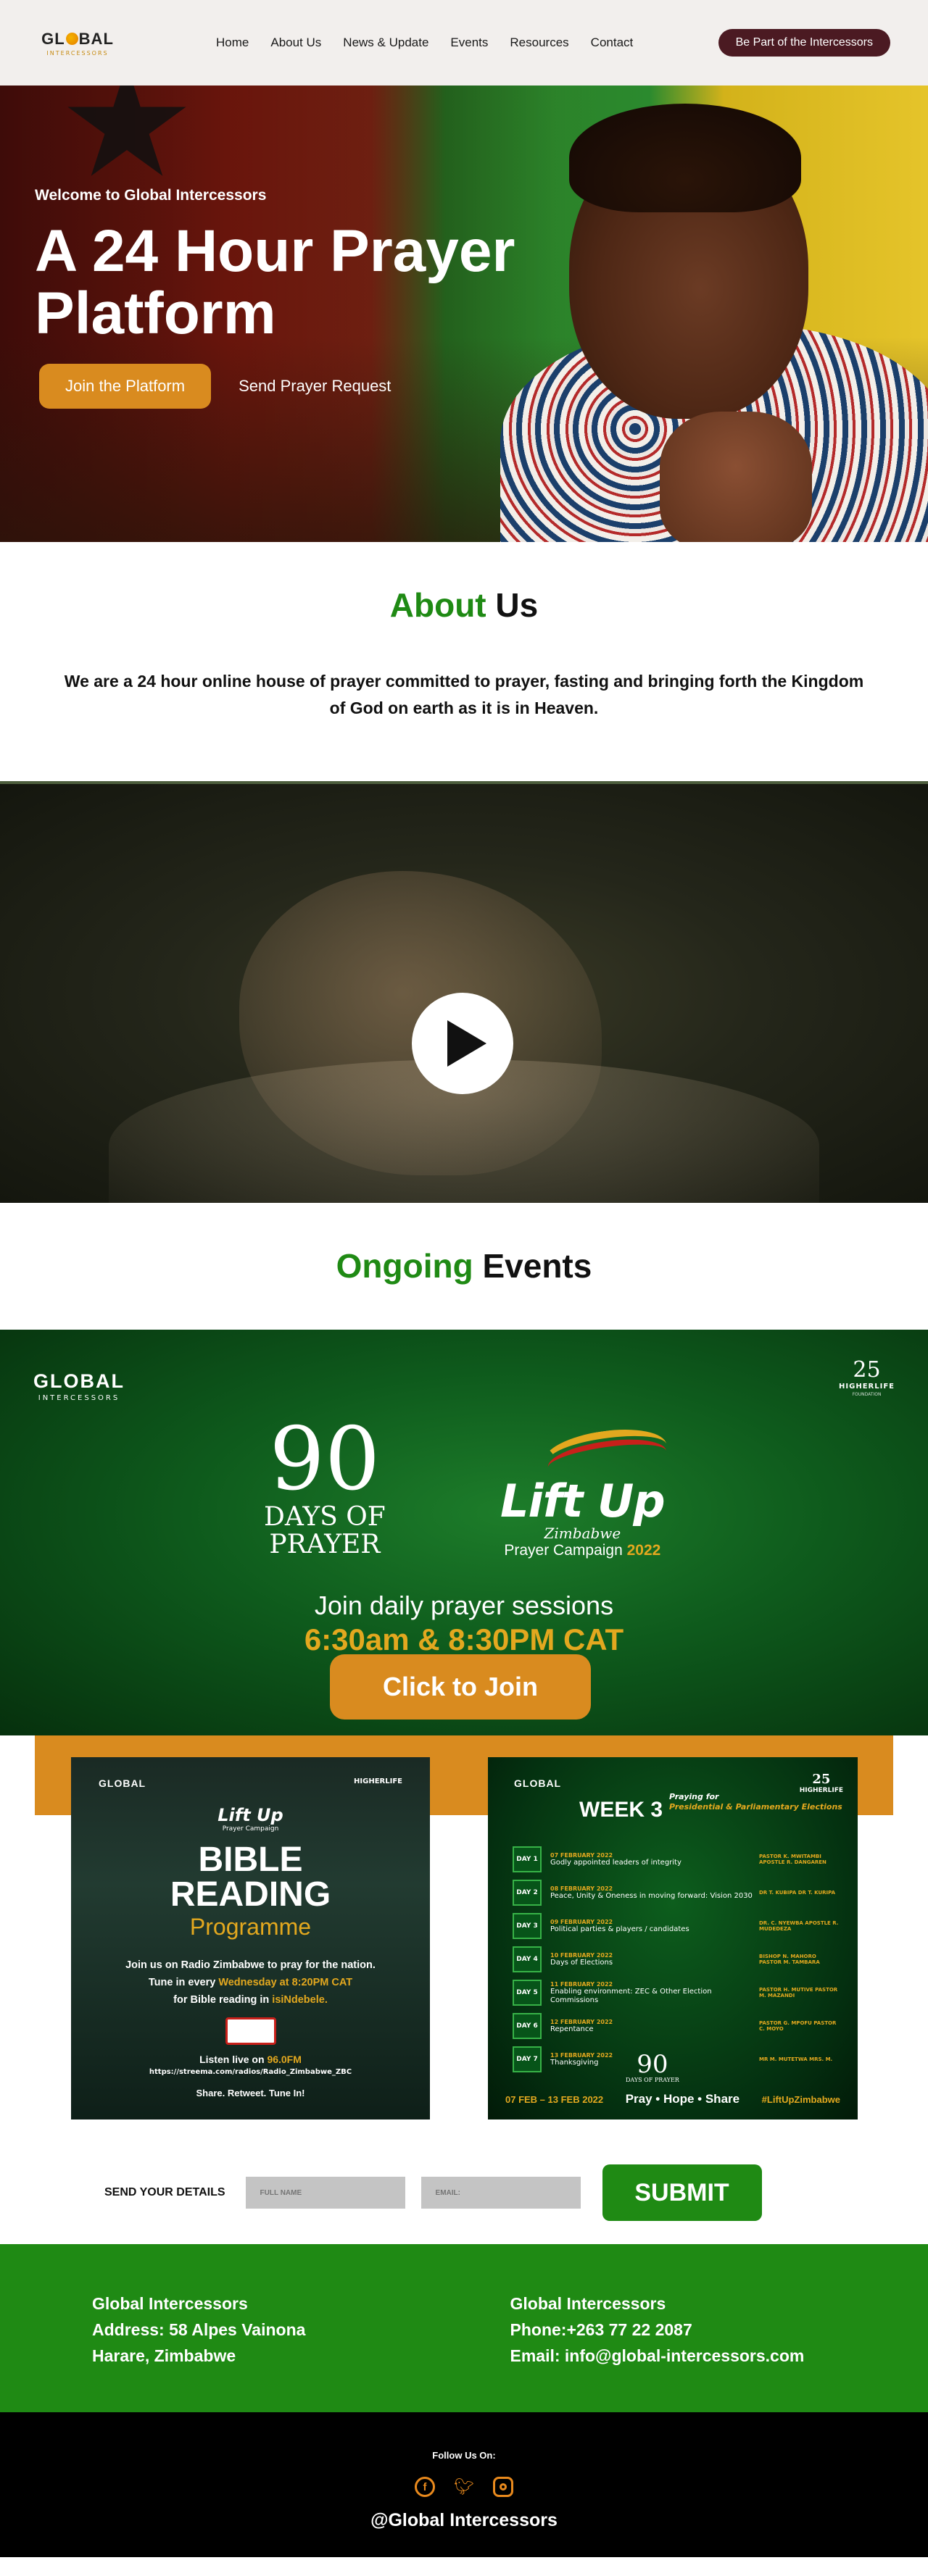  Describe the element at coordinates (425, 2487) in the screenshot. I see `facebook-icon: f` at that location.